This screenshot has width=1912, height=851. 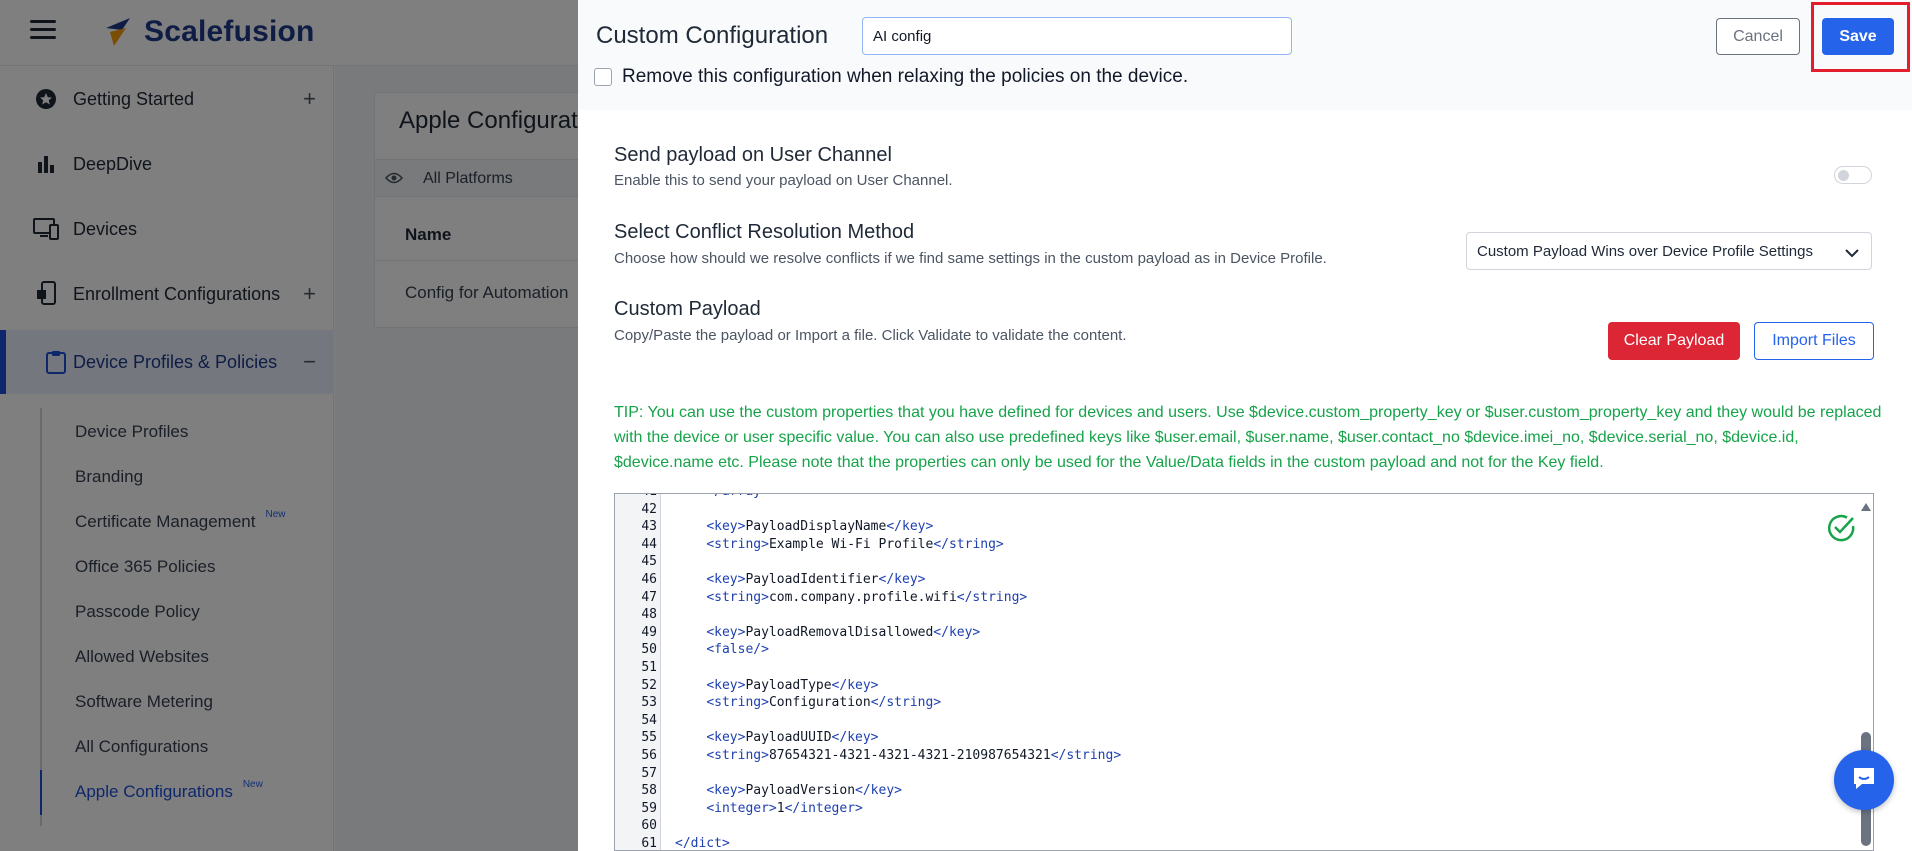 I want to click on line-number: 57, so click(x=649, y=773).